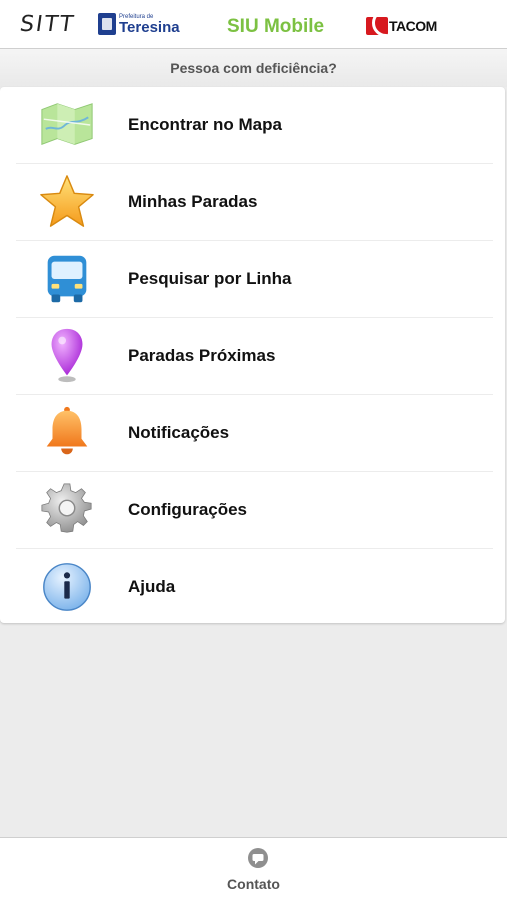 The image size is (507, 900). Describe the element at coordinates (276, 26) in the screenshot. I see `app-title: SIU Mobile` at that location.